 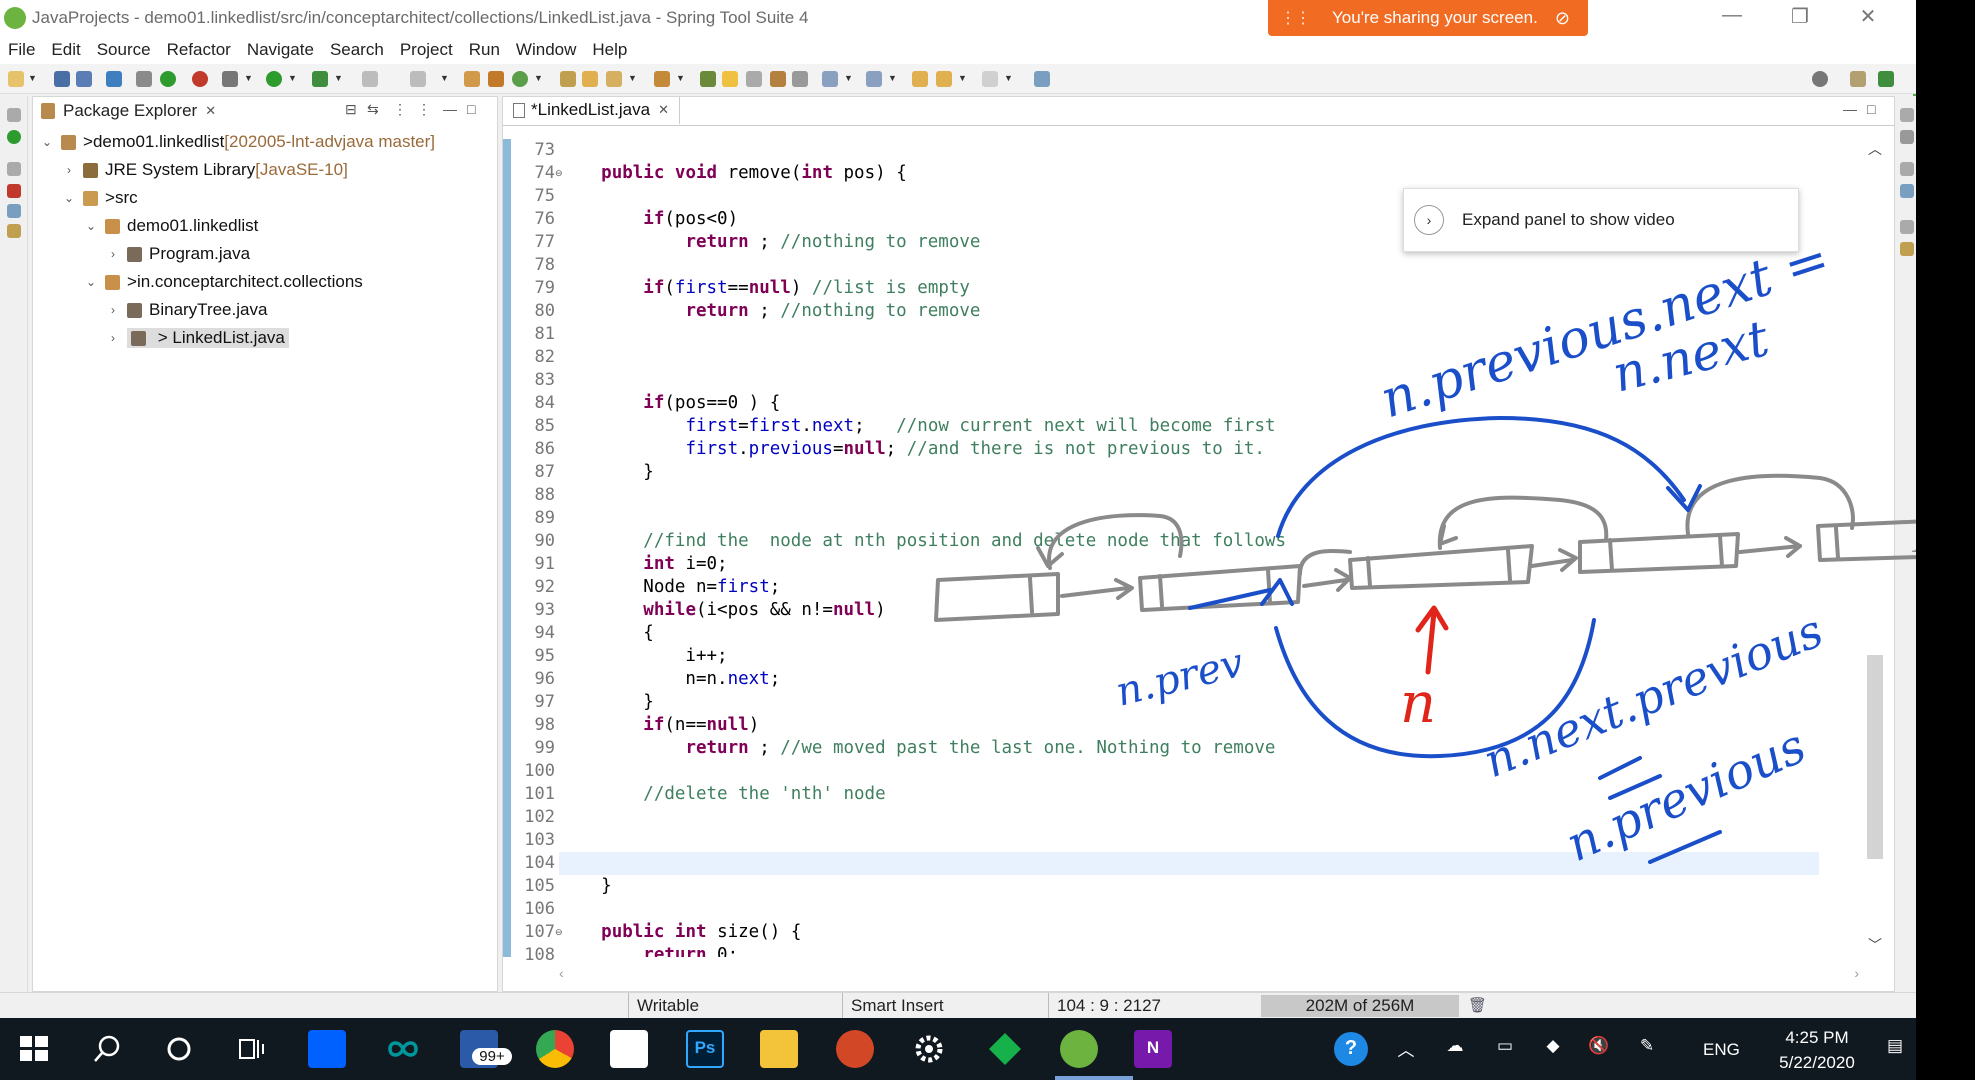 What do you see at coordinates (16, 79) in the screenshot?
I see `new-icon` at bounding box center [16, 79].